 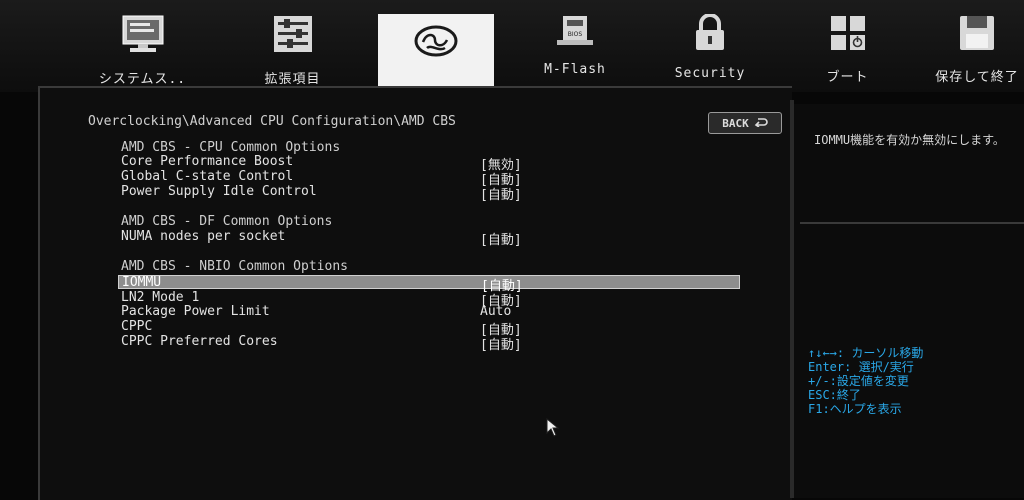 I want to click on tab-label: M-Flash, so click(x=575, y=69).